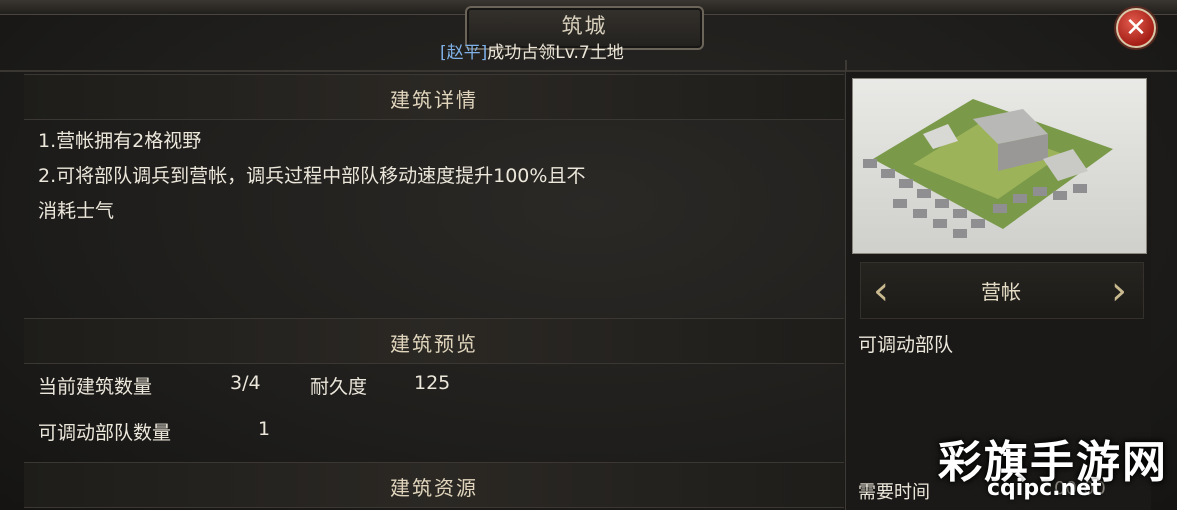 The height and width of the screenshot is (510, 1177). I want to click on player-name: [赵平], so click(464, 53).